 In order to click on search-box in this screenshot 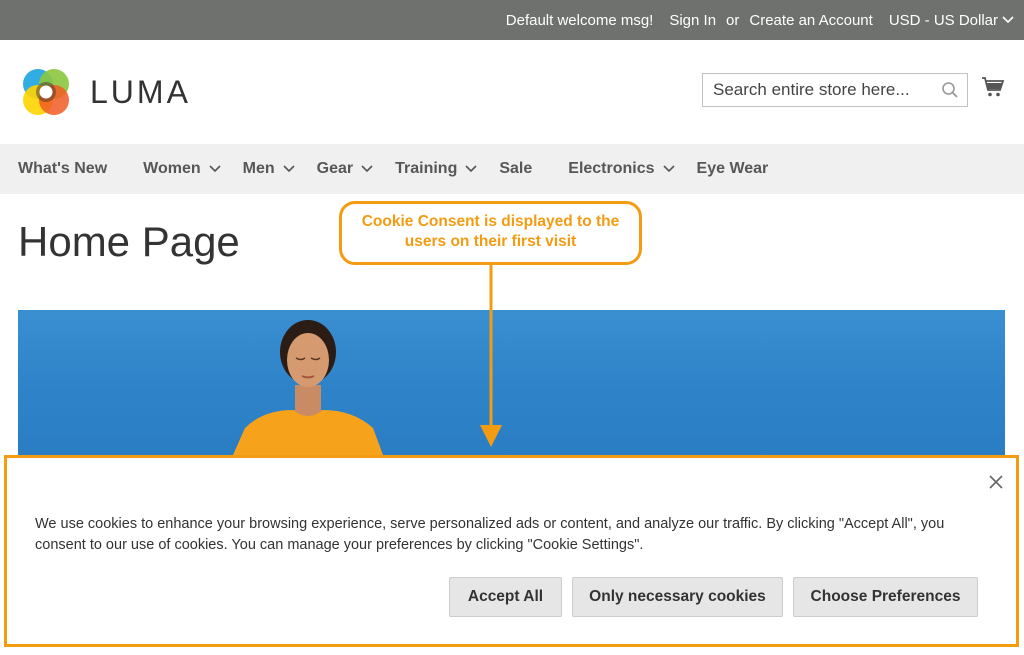, I will do `click(835, 90)`.